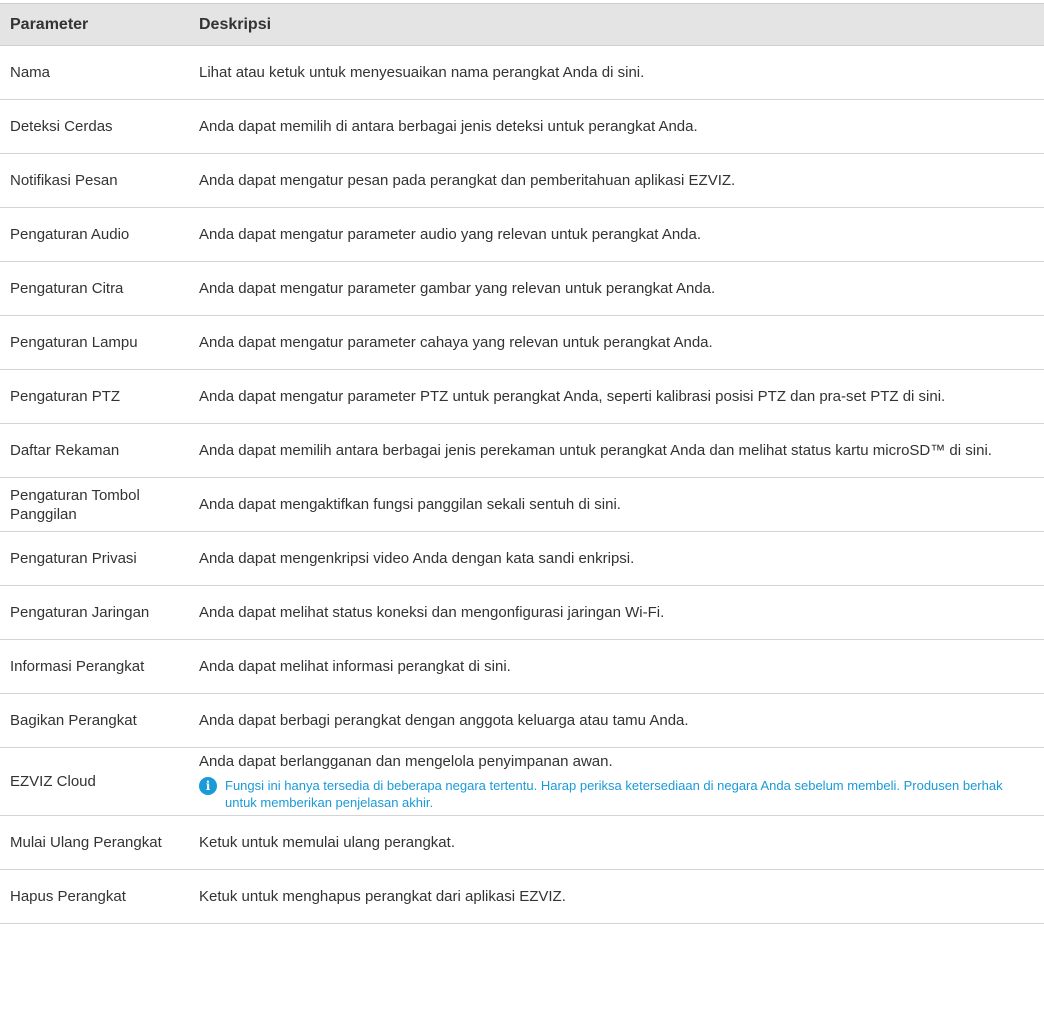  What do you see at coordinates (621, 842) in the screenshot?
I see `desc-cell: Ketuk untuk memulai ulang perangkat.` at bounding box center [621, 842].